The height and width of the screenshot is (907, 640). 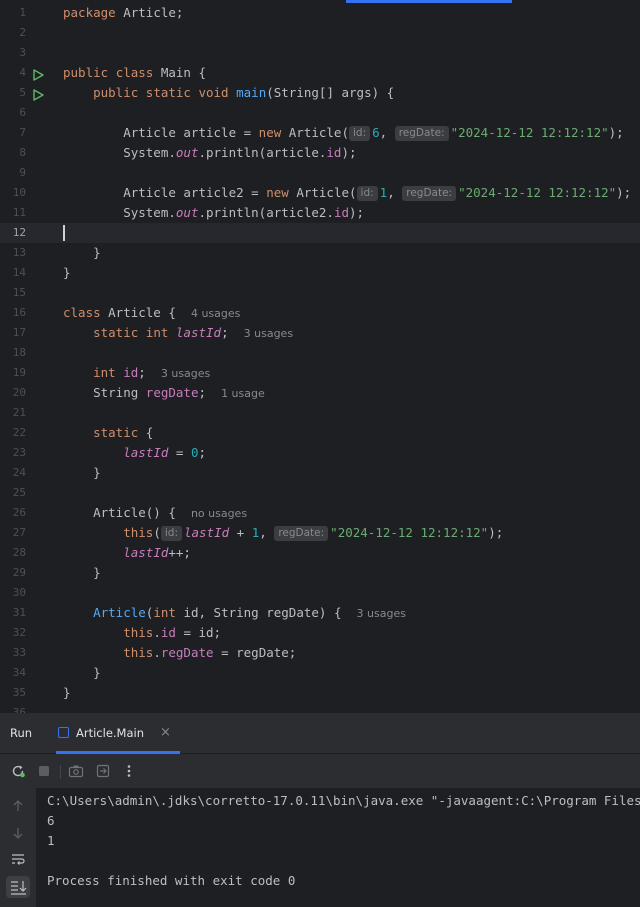 I want to click on code-line: 15, so click(x=320, y=293).